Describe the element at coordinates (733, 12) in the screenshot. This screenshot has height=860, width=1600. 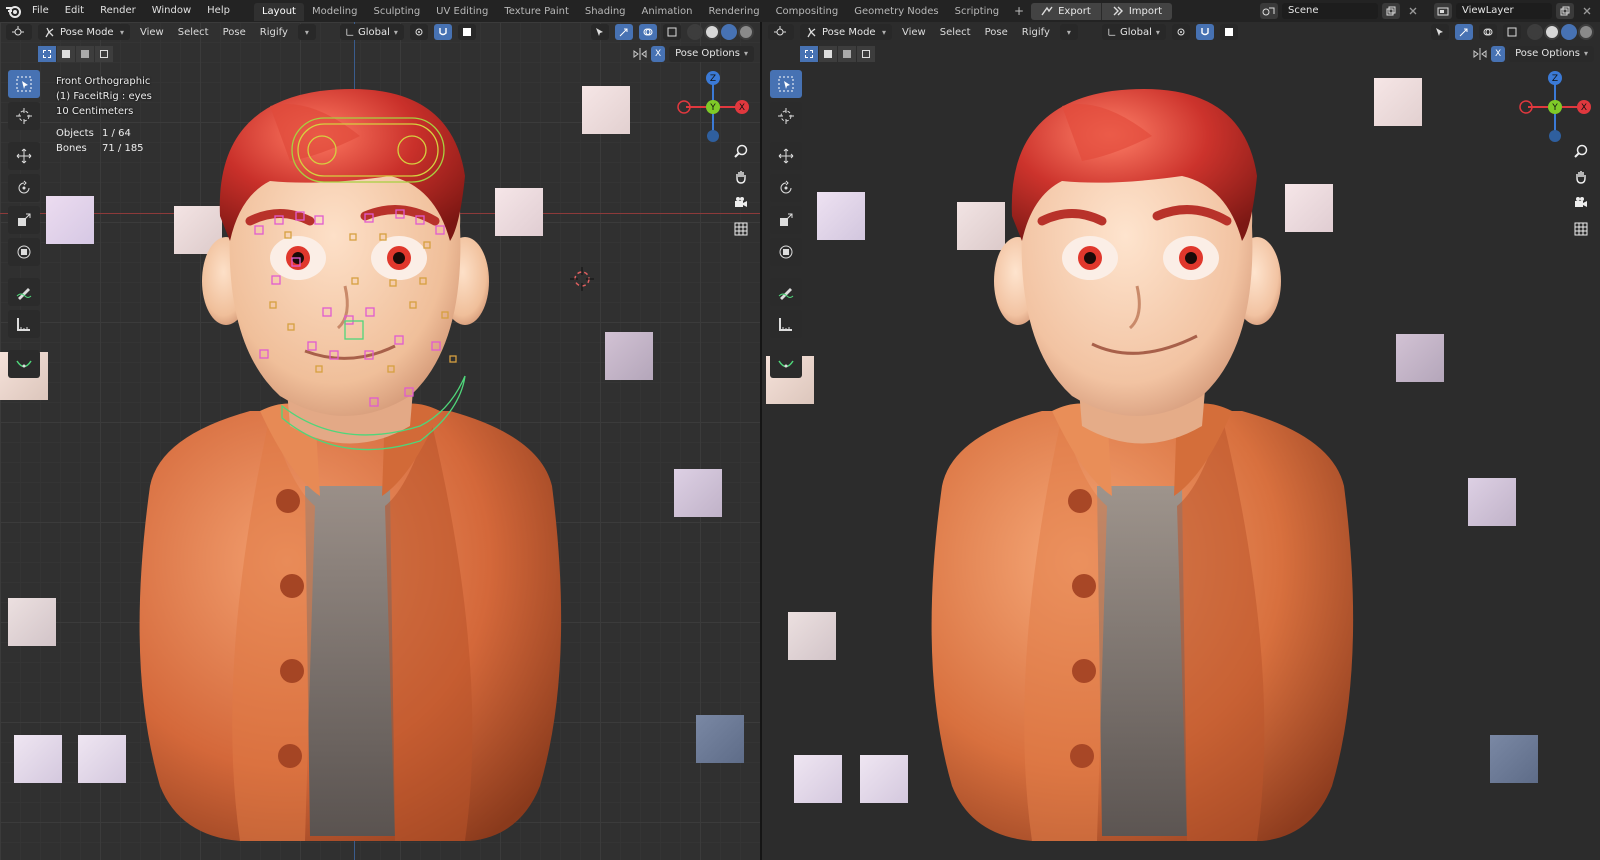
I see `tab-rendering: Rendering` at that location.